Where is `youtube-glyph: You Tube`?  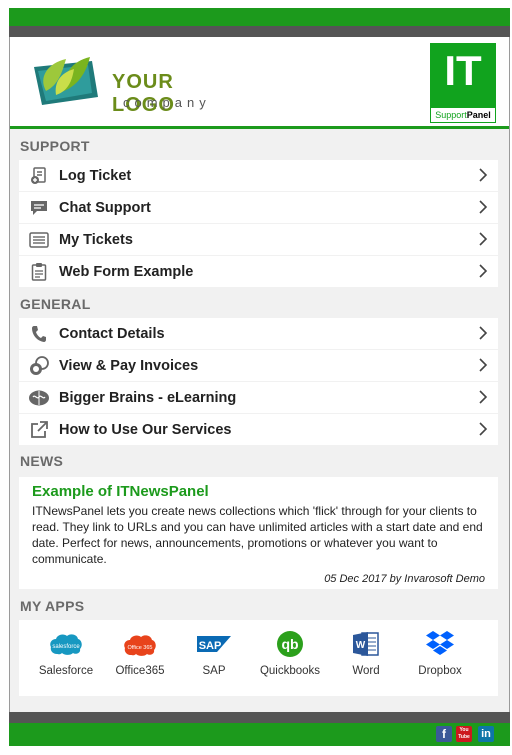 youtube-glyph: You Tube is located at coordinates (464, 733).